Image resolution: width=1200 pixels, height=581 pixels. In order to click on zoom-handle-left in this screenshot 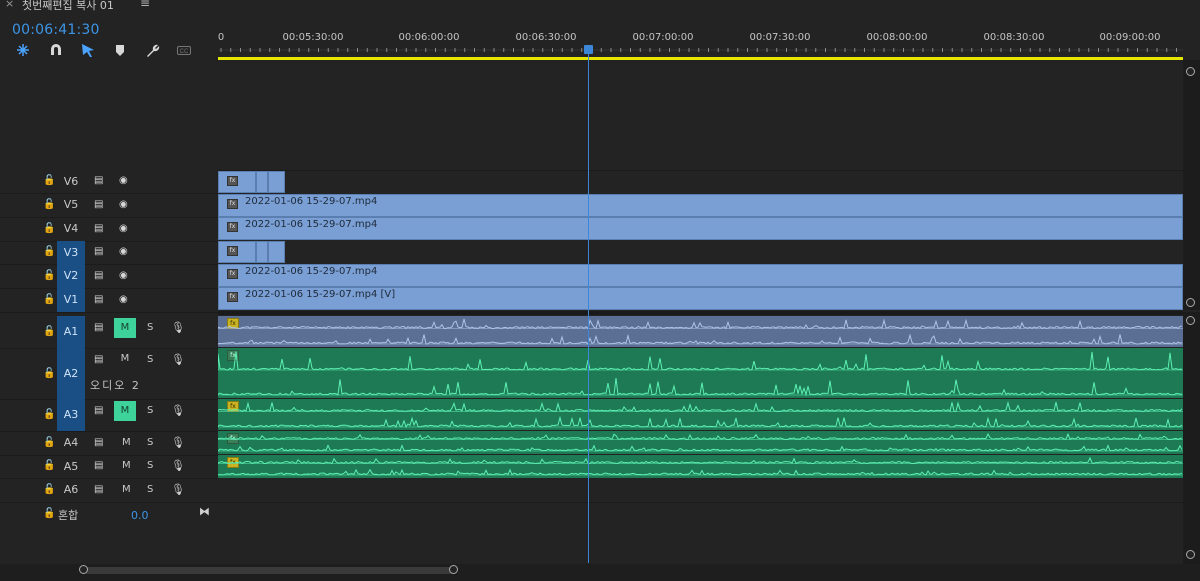, I will do `click(83, 569)`.